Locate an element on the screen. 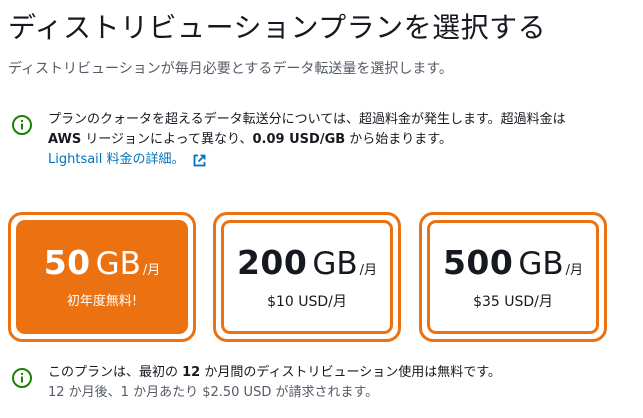 The image size is (643, 418). free-tier-months: 12 is located at coordinates (191, 372).